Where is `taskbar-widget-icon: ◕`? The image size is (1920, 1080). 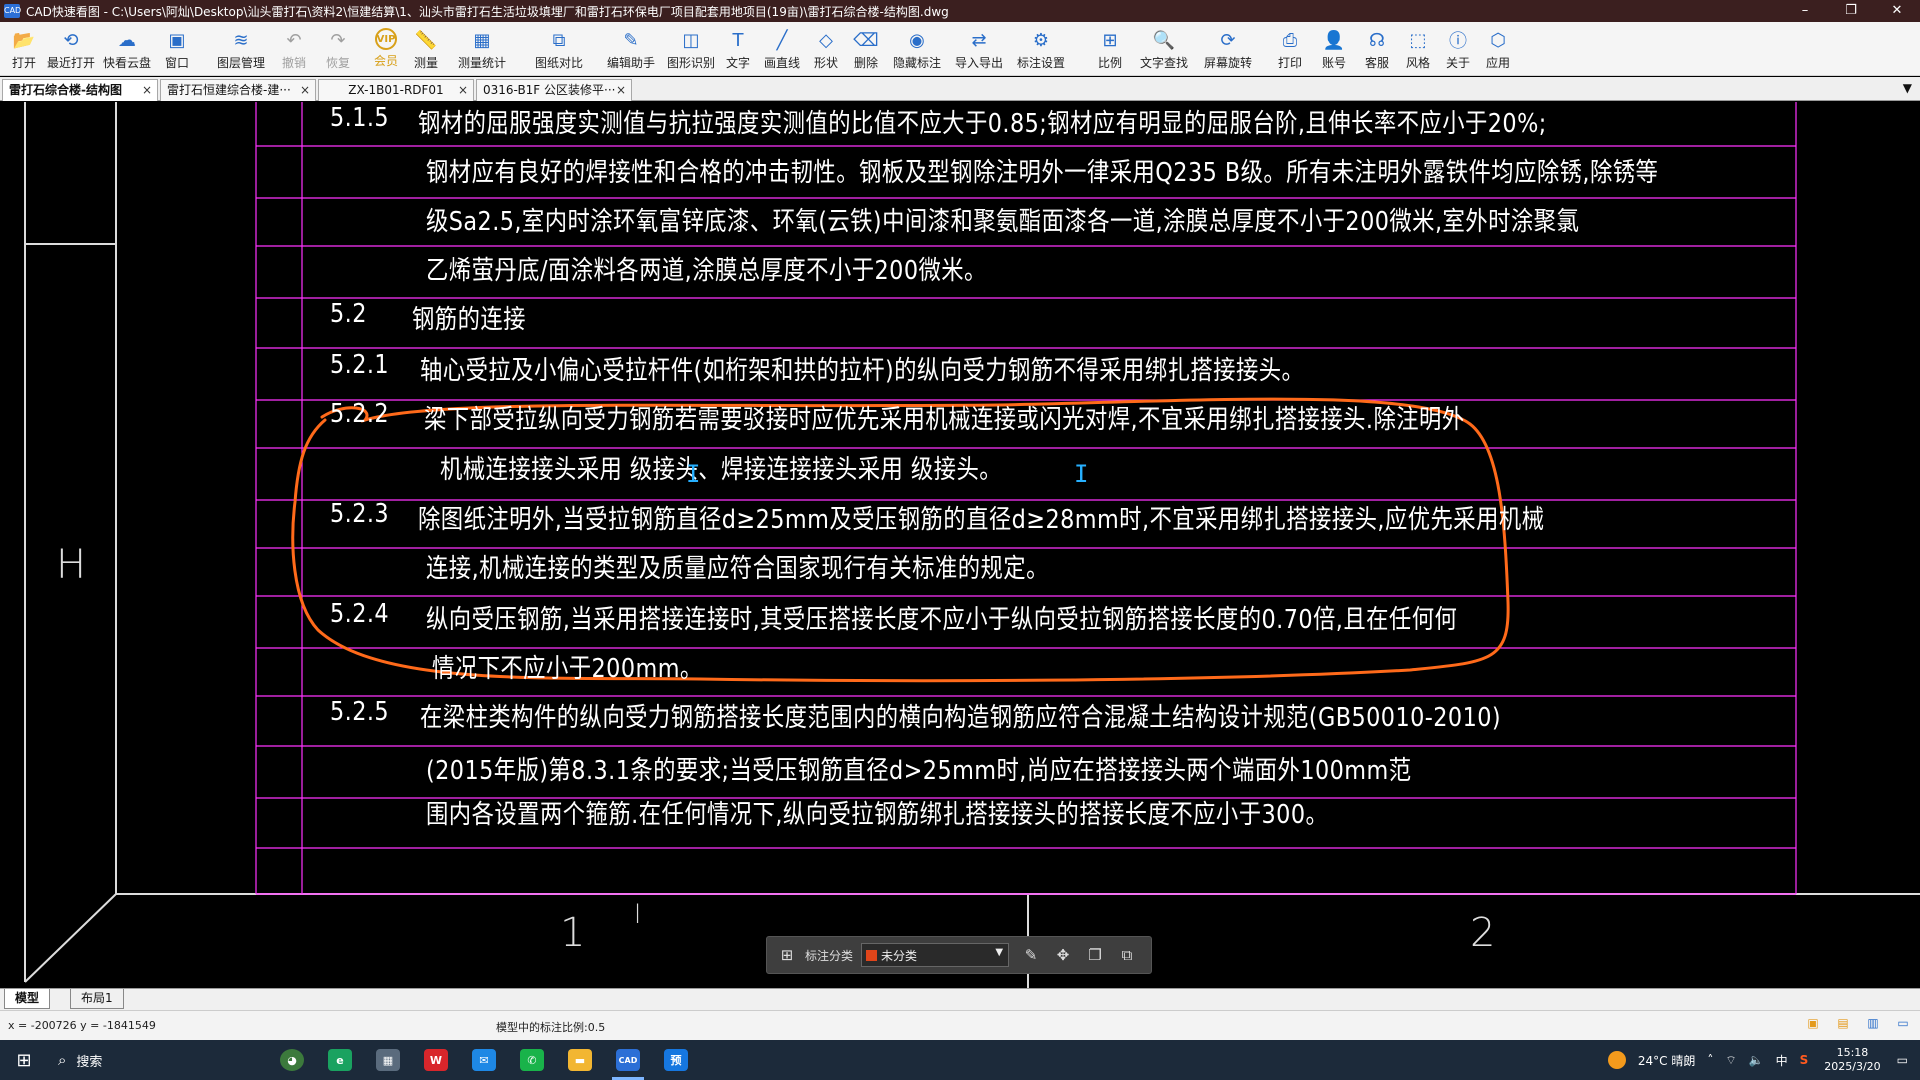 taskbar-widget-icon: ◕ is located at coordinates (292, 1060).